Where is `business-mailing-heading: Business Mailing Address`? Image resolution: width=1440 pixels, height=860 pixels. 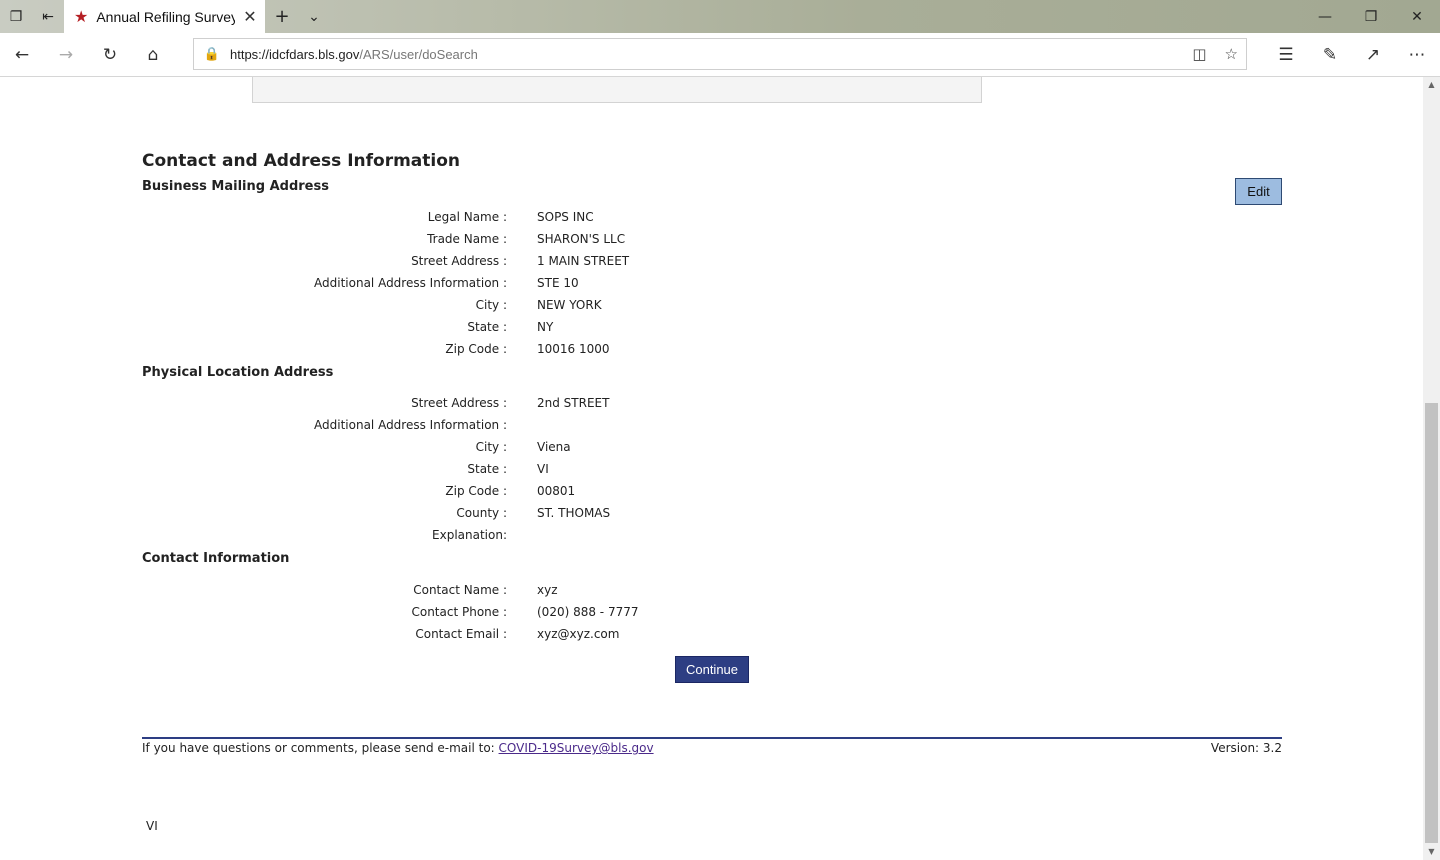 business-mailing-heading: Business Mailing Address is located at coordinates (235, 186).